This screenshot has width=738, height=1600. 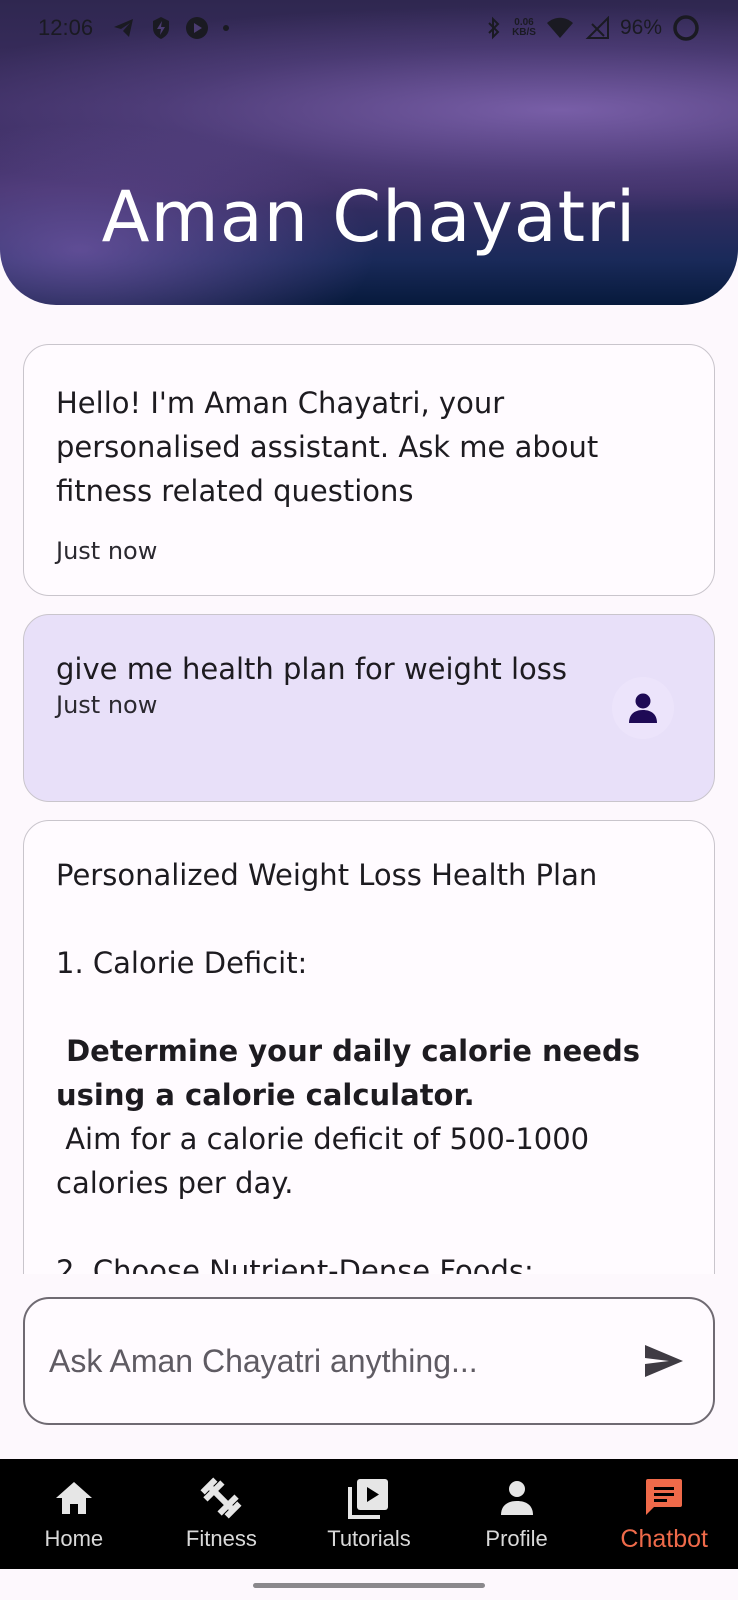 I want to click on play-circle-icon, so click(x=197, y=28).